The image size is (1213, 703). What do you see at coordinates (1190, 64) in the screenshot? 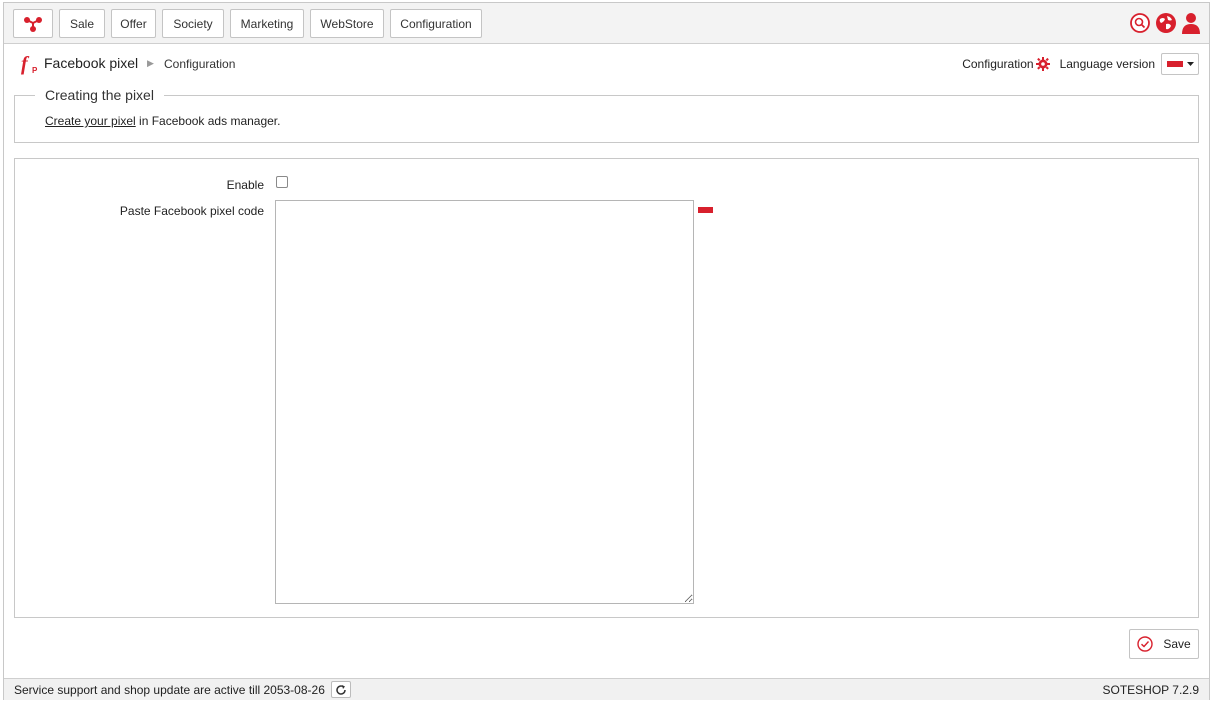
I see `chevron-down-icon` at bounding box center [1190, 64].